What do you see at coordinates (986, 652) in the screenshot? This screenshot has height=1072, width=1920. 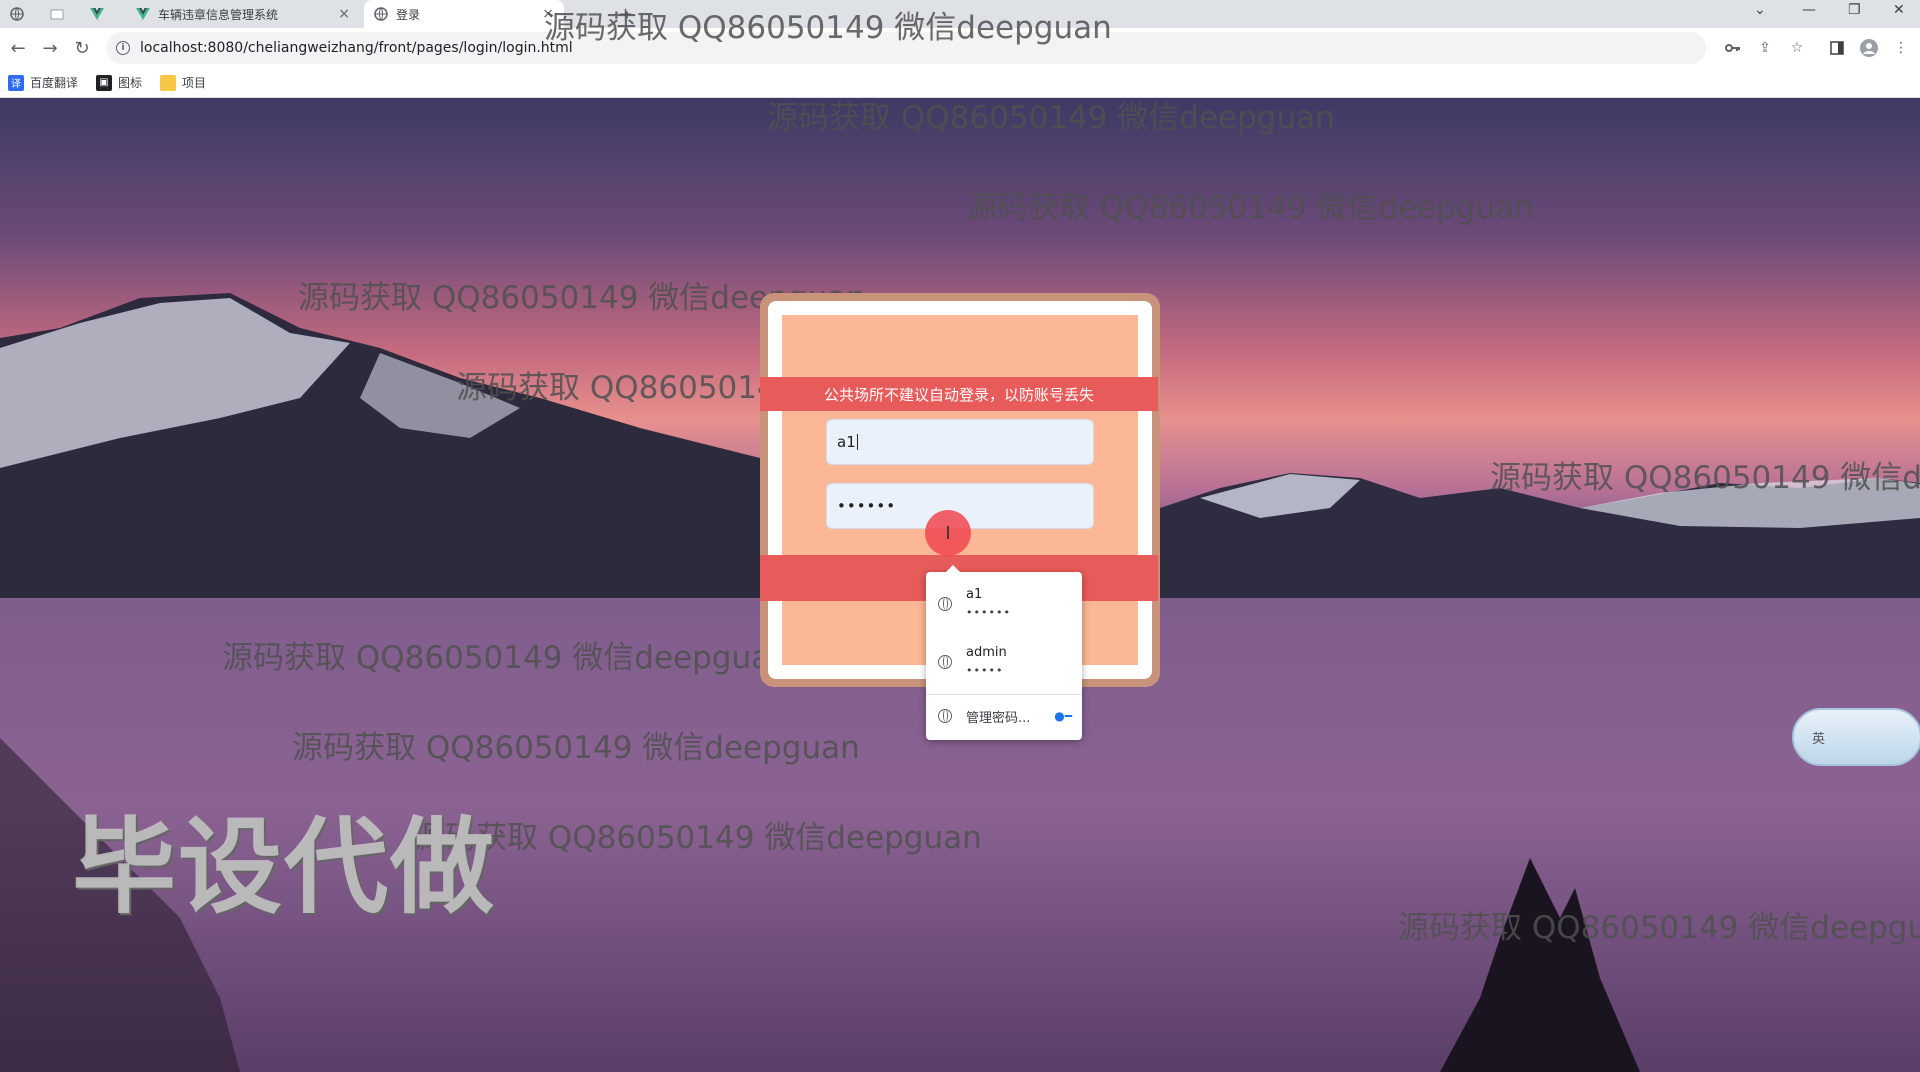 I see `autofill-username: admin` at bounding box center [986, 652].